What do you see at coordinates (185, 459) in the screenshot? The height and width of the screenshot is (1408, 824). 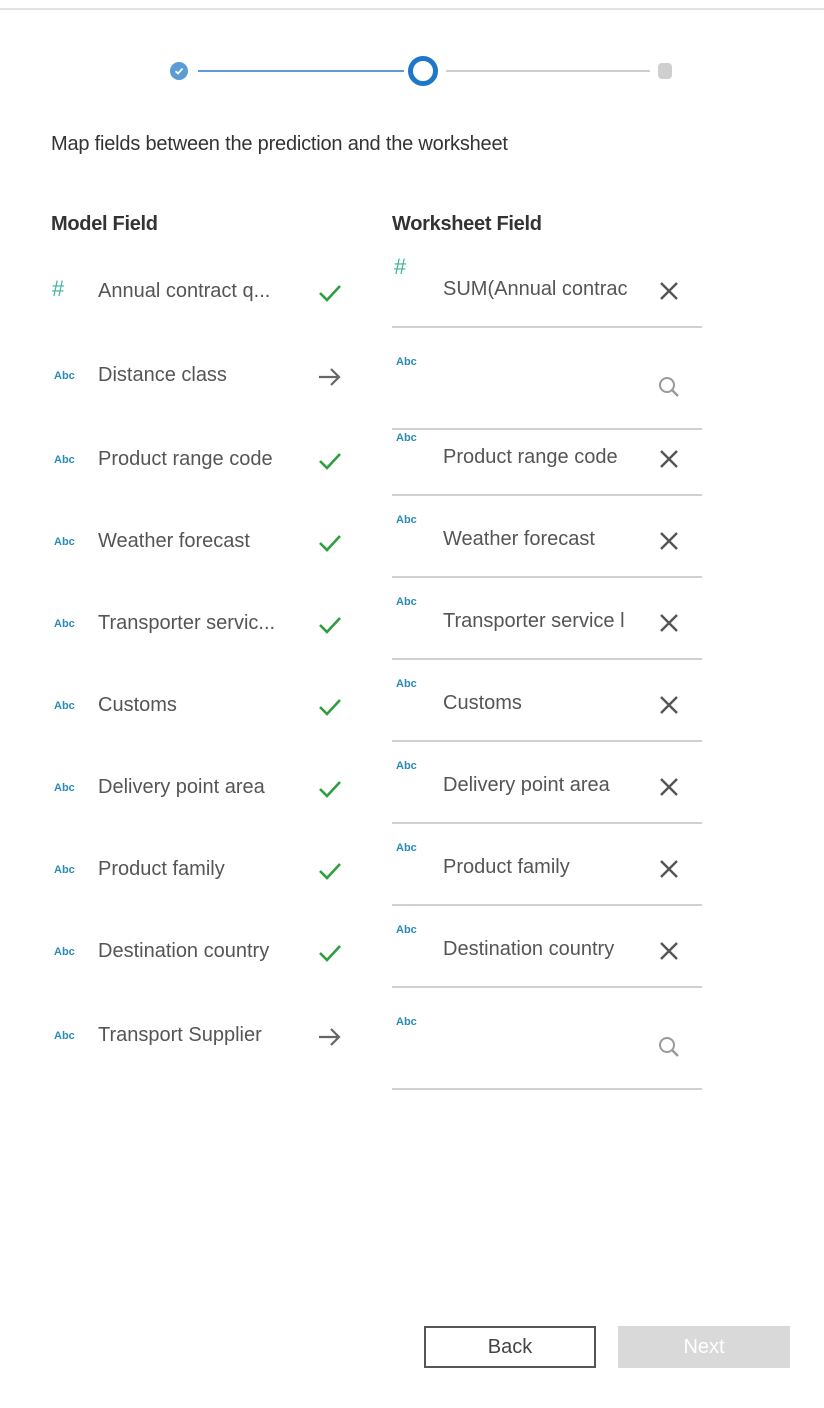 I see `model-field-label: Product range code` at bounding box center [185, 459].